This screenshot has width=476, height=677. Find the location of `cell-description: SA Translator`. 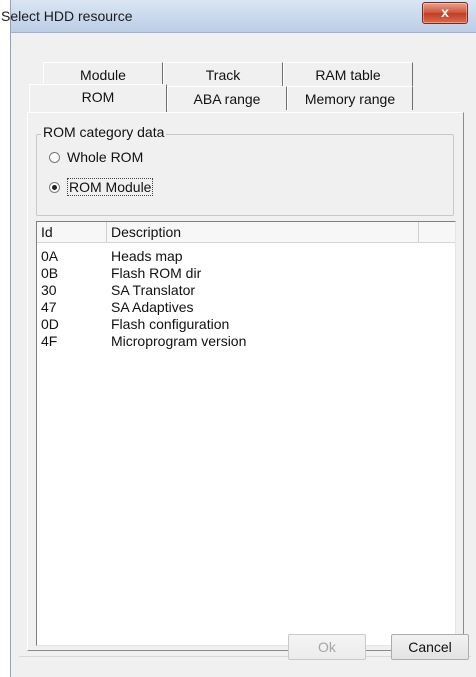

cell-description: SA Translator is located at coordinates (153, 290).